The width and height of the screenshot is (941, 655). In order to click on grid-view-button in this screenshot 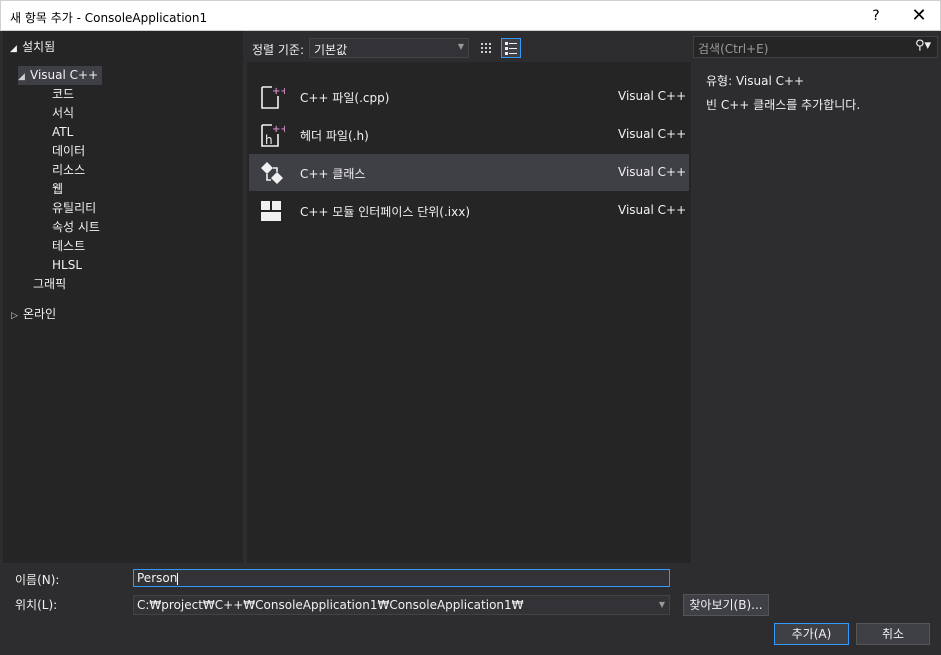, I will do `click(486, 48)`.